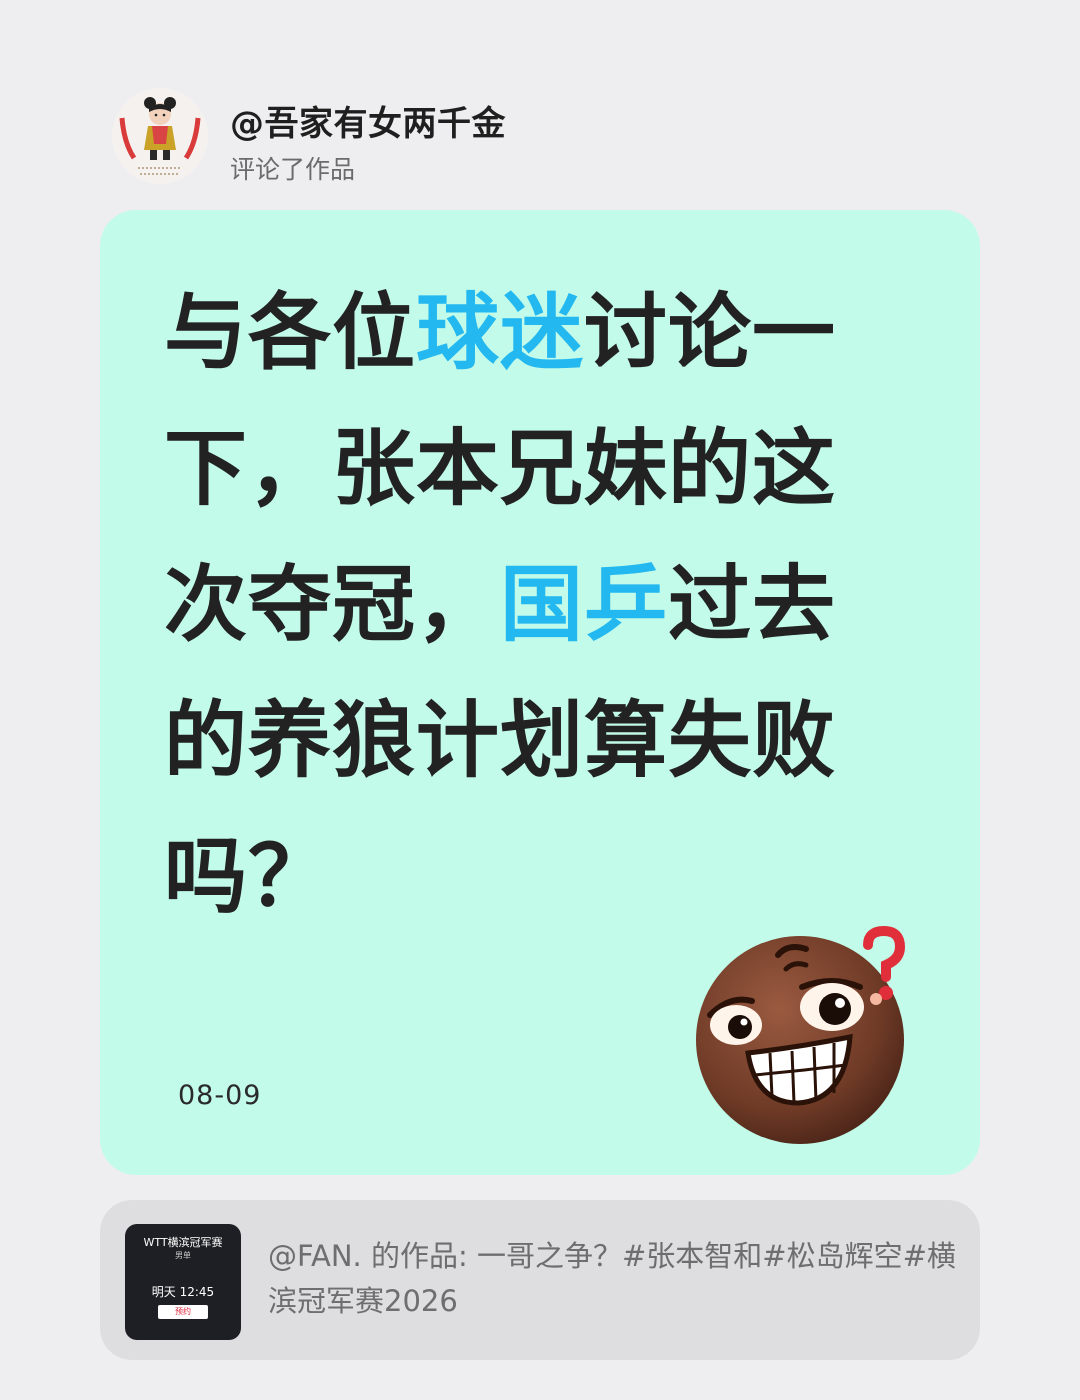 This screenshot has height=1400, width=1080. I want to click on headline-highlight: 球迷, so click(500, 332).